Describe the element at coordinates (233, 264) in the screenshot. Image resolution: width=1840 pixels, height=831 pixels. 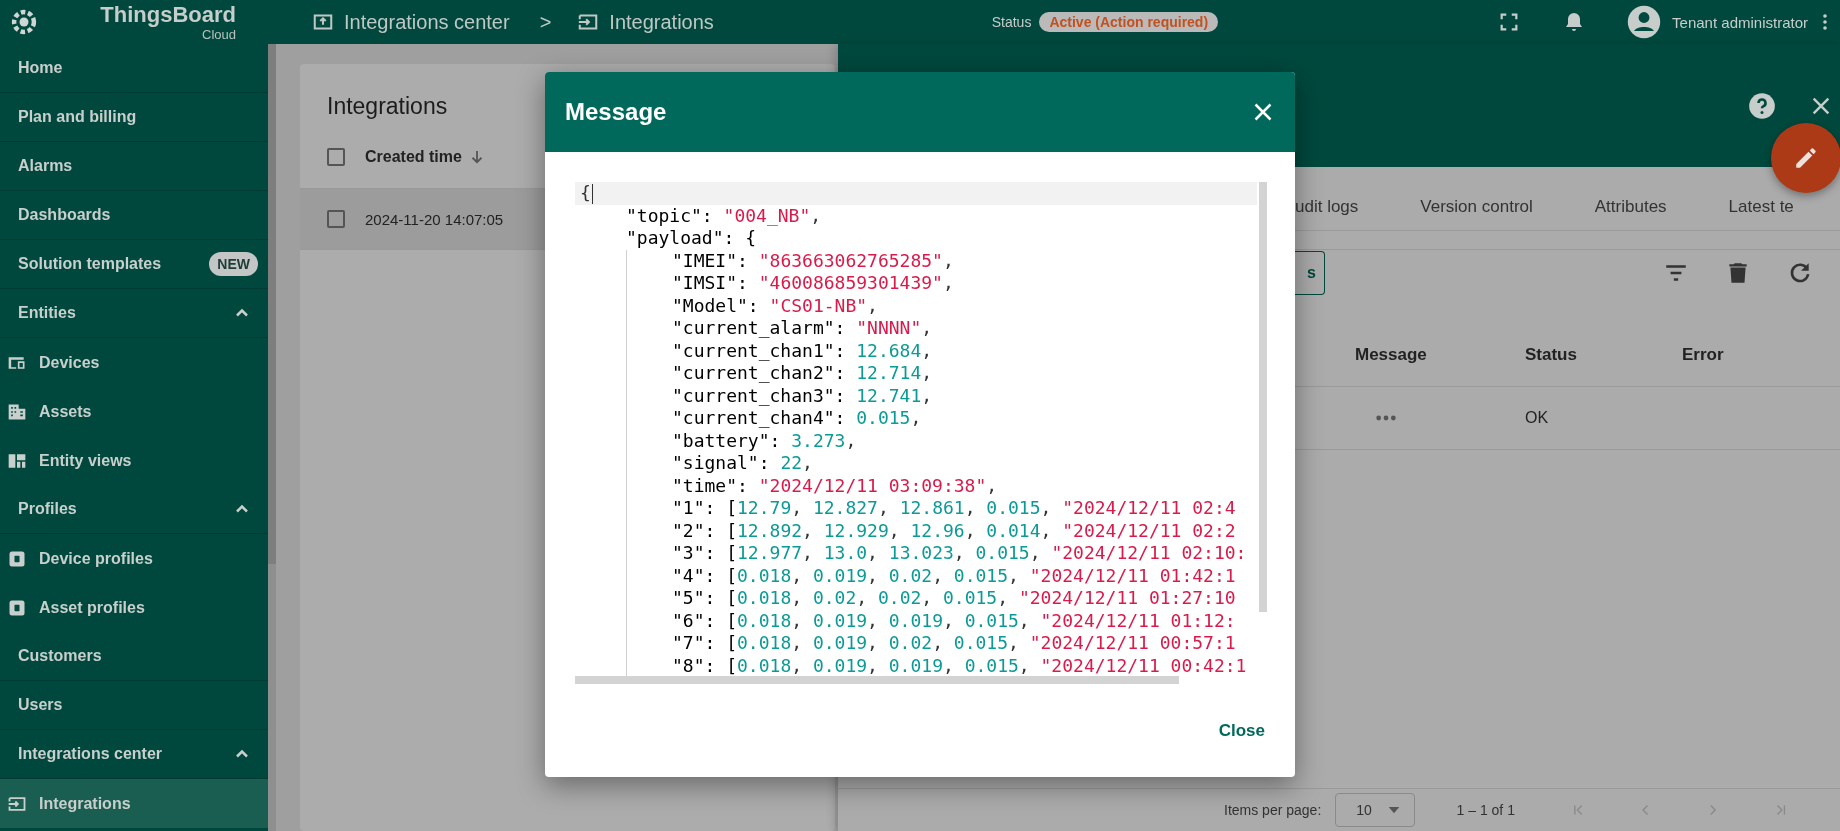
I see `new-badge: NEW` at that location.